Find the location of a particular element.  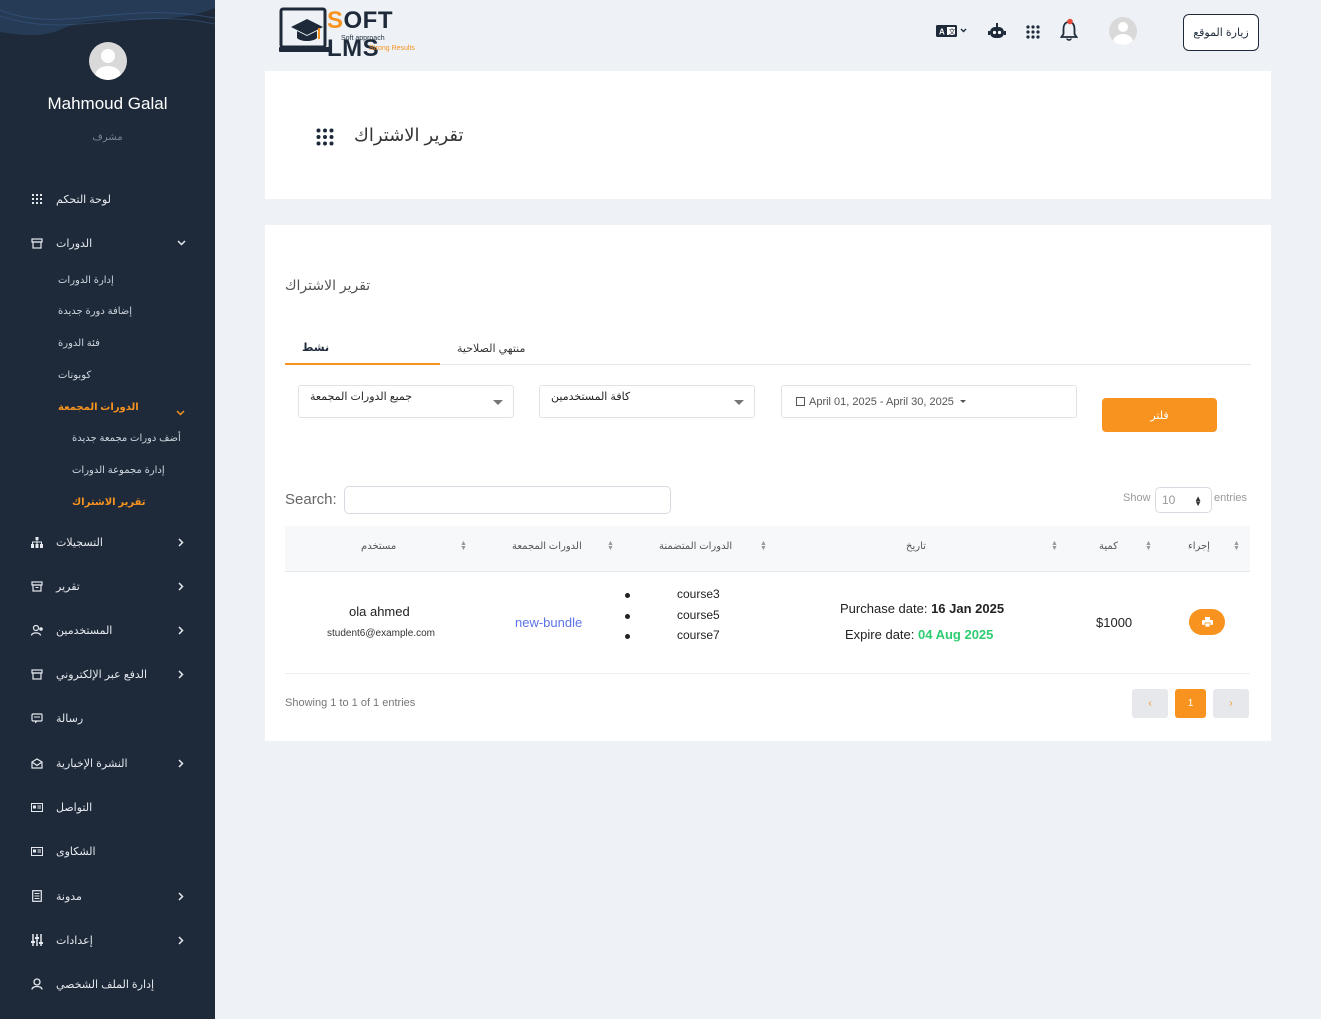

chevron-right-icon: › is located at coordinates (1231, 703).